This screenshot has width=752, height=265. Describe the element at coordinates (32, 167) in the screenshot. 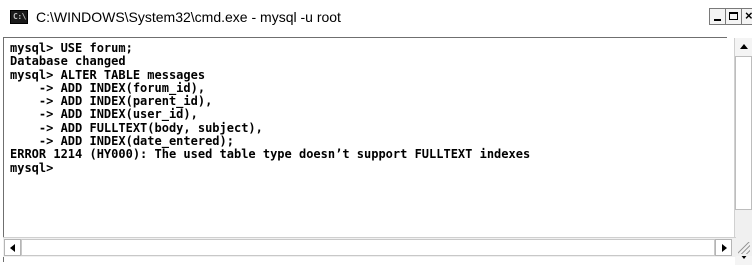

I see `console-prompt-line: mysql>` at that location.